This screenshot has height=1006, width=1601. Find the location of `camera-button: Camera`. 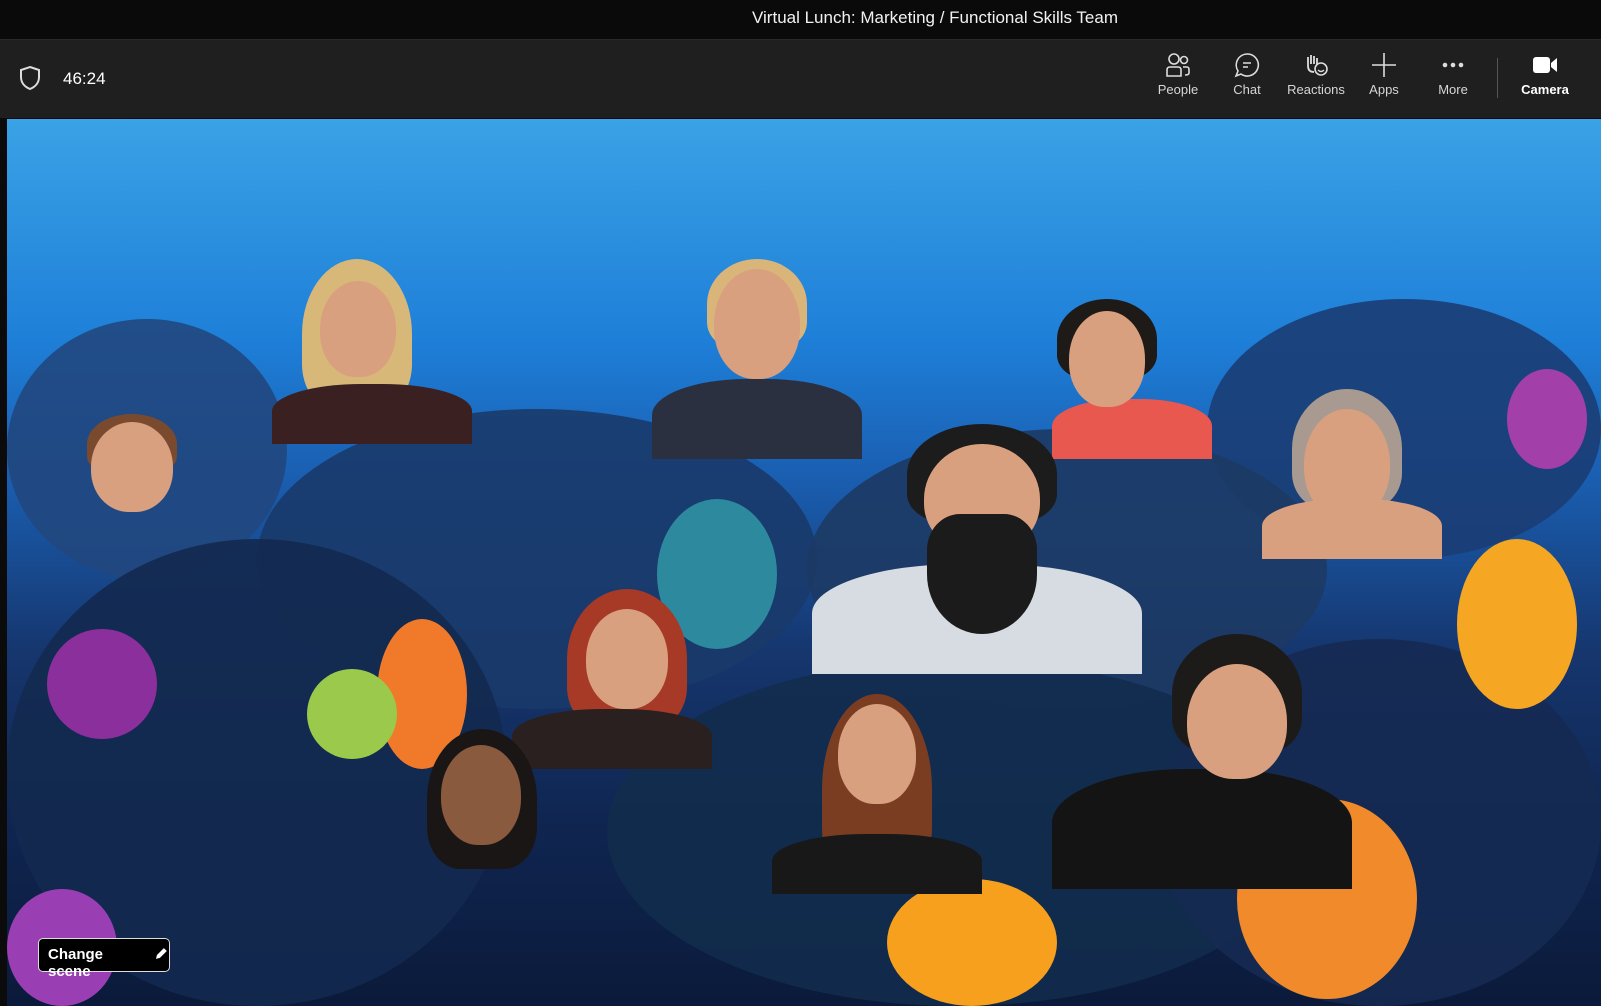

camera-button: Camera is located at coordinates (1545, 74).